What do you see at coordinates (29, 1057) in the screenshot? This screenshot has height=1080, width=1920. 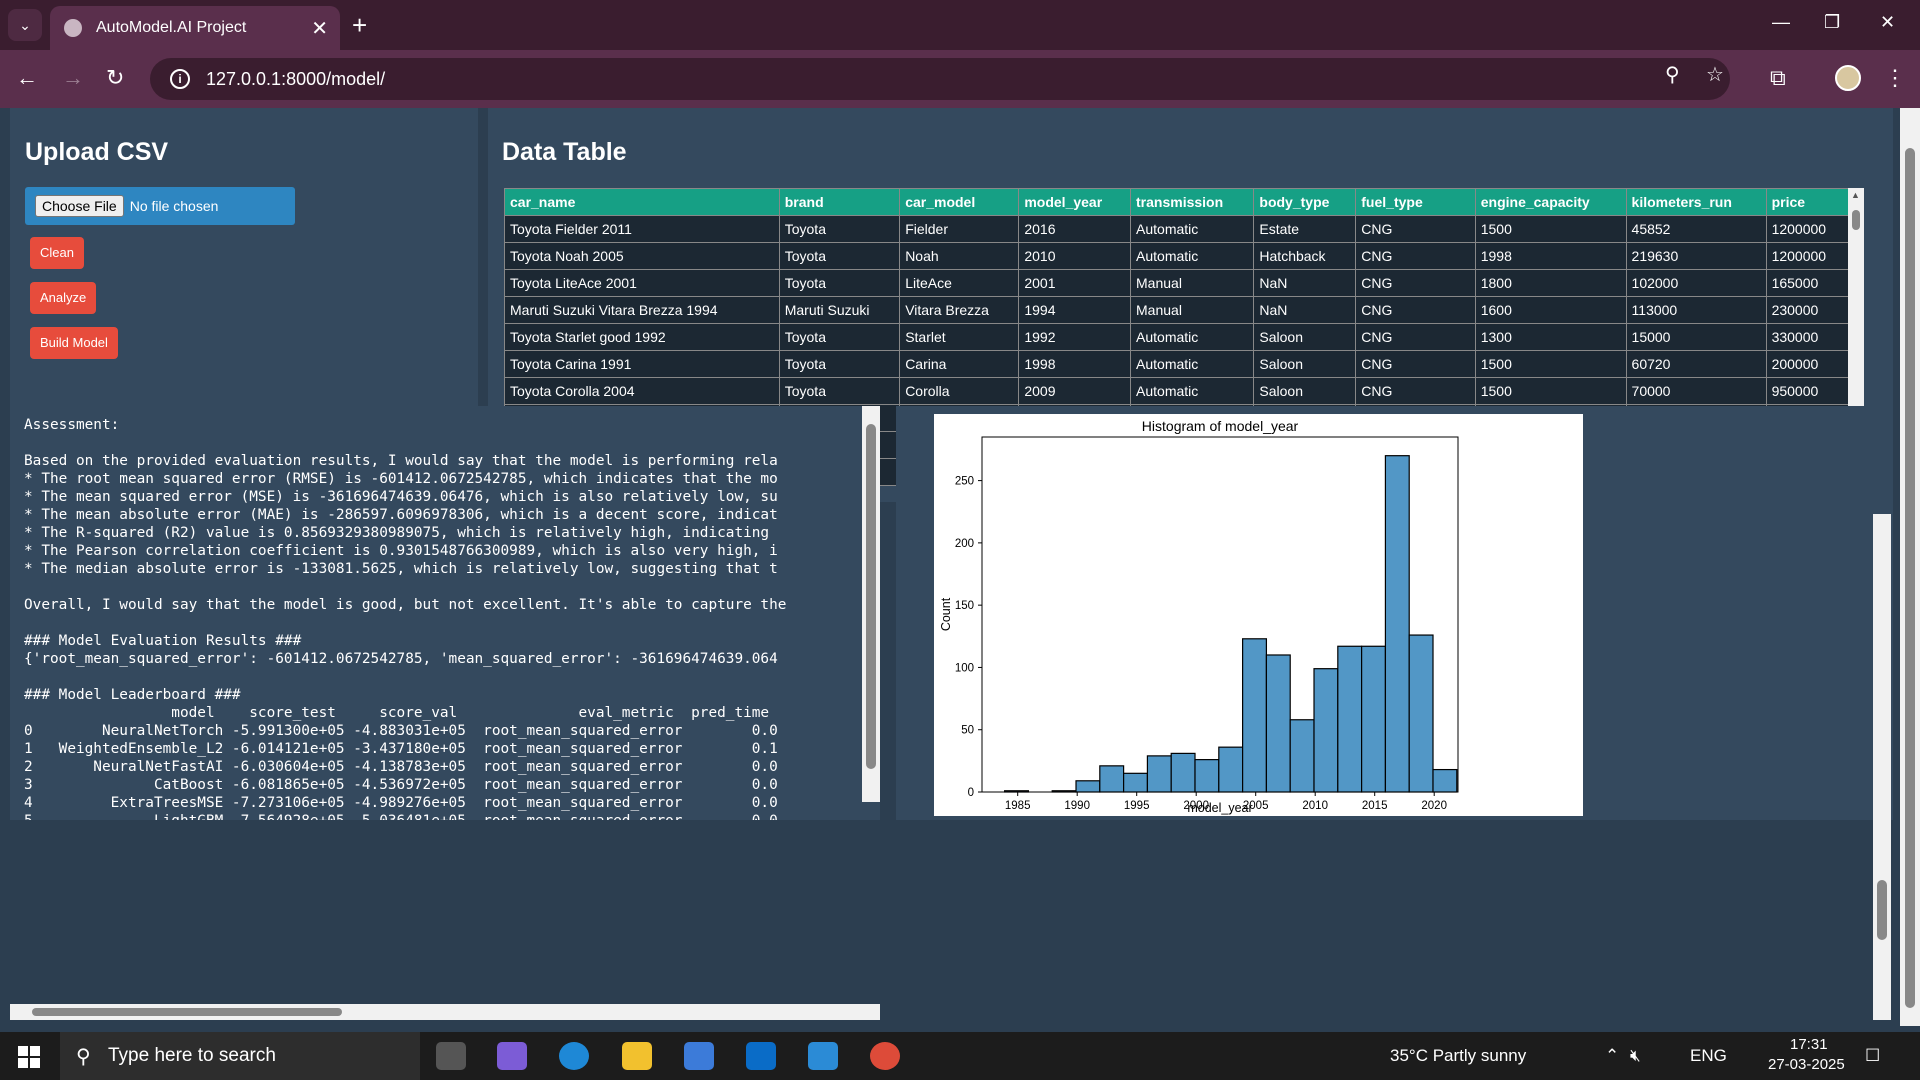 I see `start-button` at bounding box center [29, 1057].